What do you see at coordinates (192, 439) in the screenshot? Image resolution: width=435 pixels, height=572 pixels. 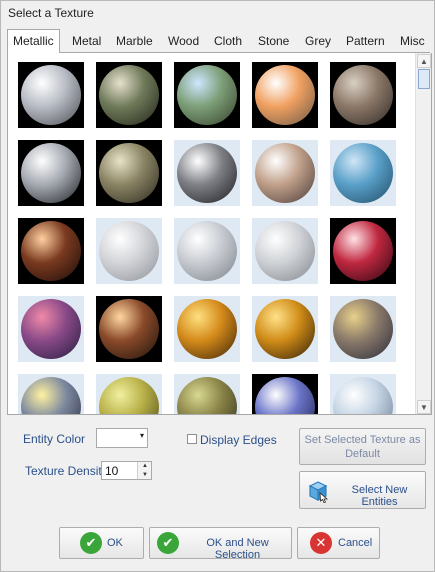 I see `display-edges-checkbox` at bounding box center [192, 439].